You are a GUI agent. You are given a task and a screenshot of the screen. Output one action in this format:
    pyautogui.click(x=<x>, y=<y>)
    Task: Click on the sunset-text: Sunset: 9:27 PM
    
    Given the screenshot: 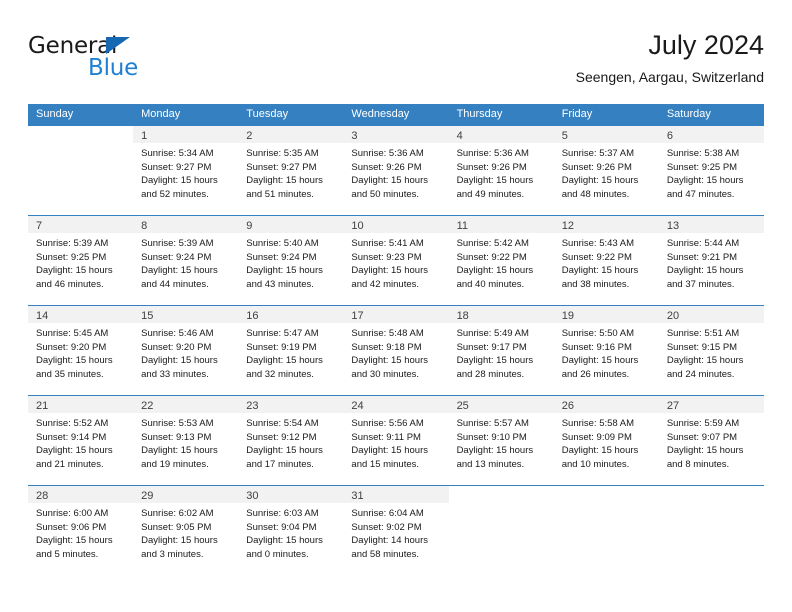 What is the action you would take?
    pyautogui.click(x=176, y=167)
    